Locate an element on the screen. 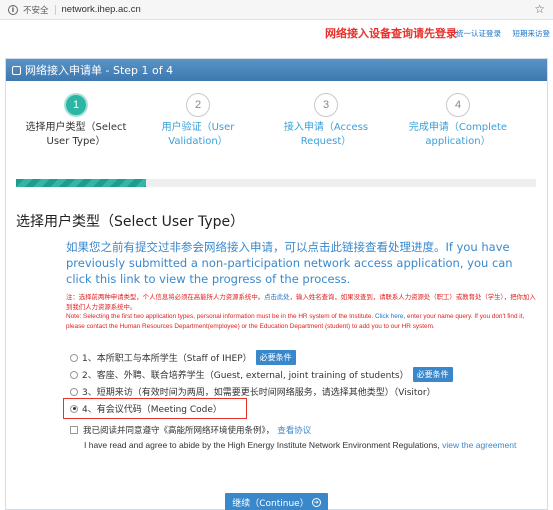  step-4-label: 完成申请（Complete application） is located at coordinates (458, 134).